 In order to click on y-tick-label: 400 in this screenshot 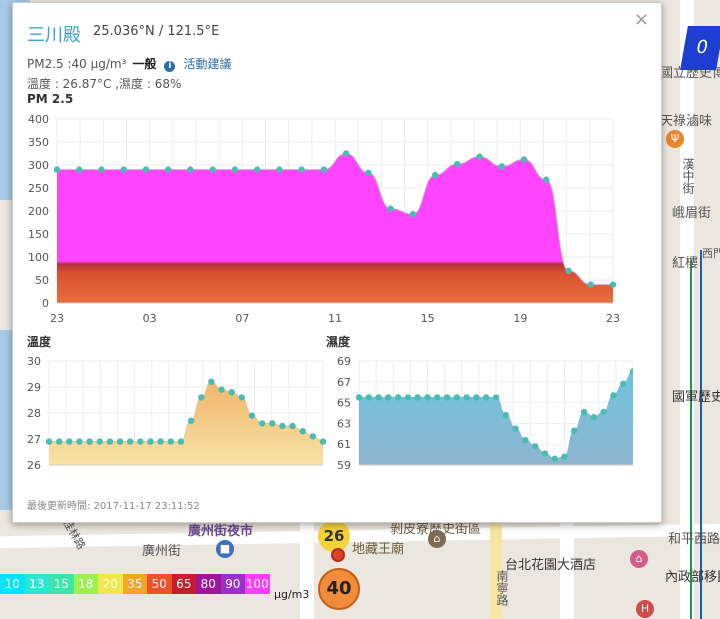, I will do `click(38, 119)`.